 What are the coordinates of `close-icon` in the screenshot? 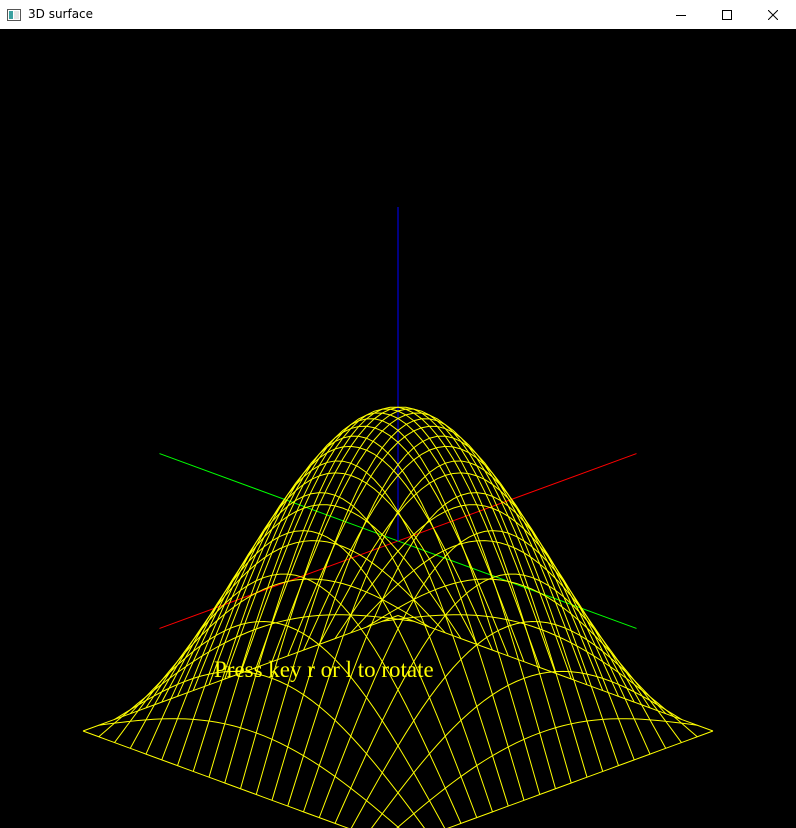 It's located at (773, 14).